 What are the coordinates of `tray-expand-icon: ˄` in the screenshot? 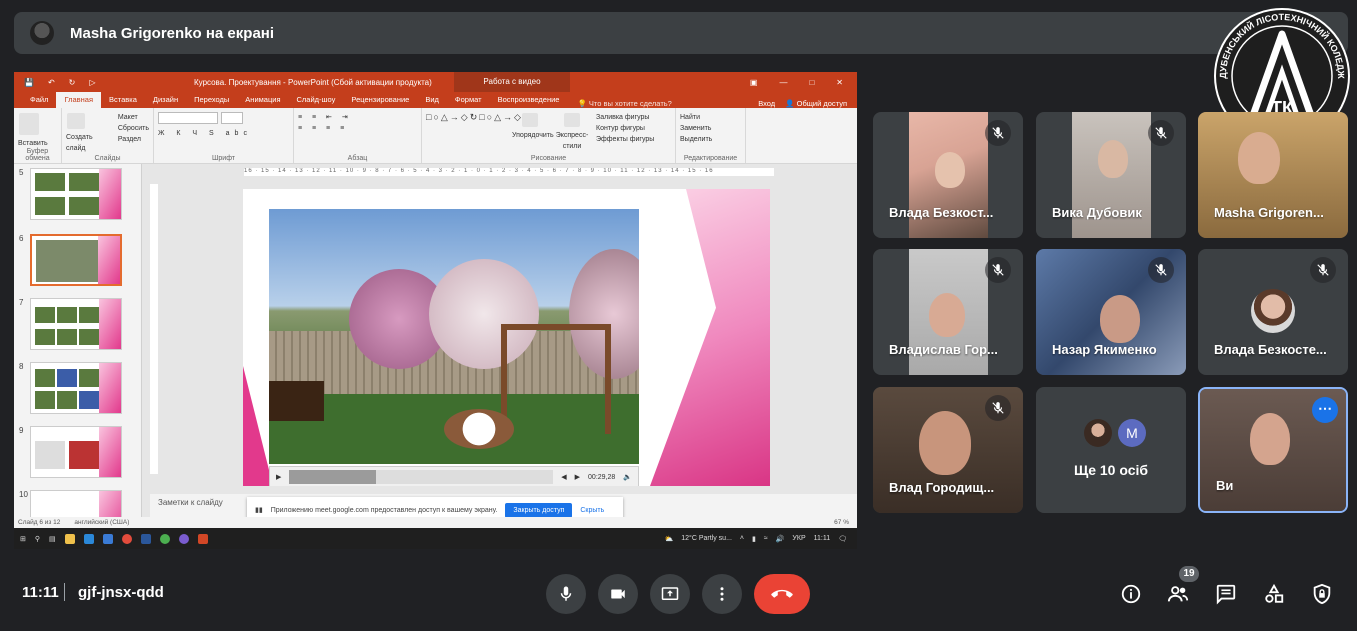 It's located at (742, 538).